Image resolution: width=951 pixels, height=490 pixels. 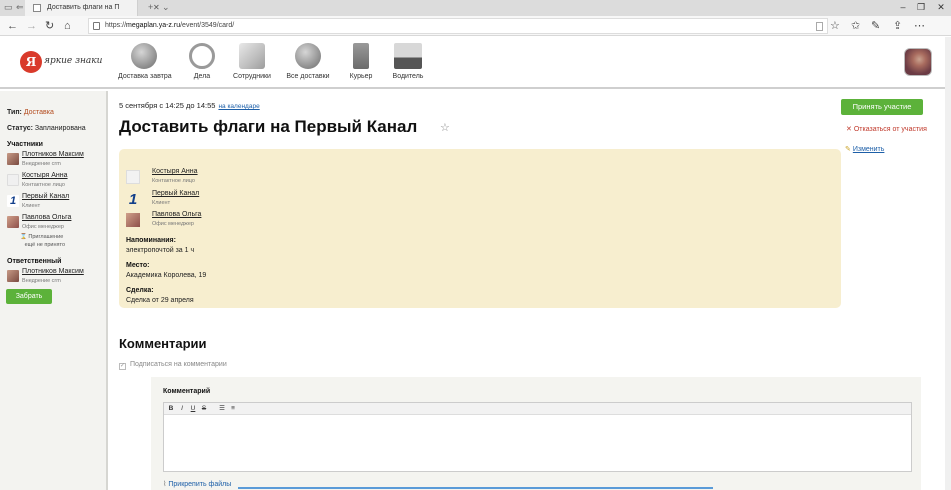 I want to click on status-value: Запланирована, so click(x=60, y=128).